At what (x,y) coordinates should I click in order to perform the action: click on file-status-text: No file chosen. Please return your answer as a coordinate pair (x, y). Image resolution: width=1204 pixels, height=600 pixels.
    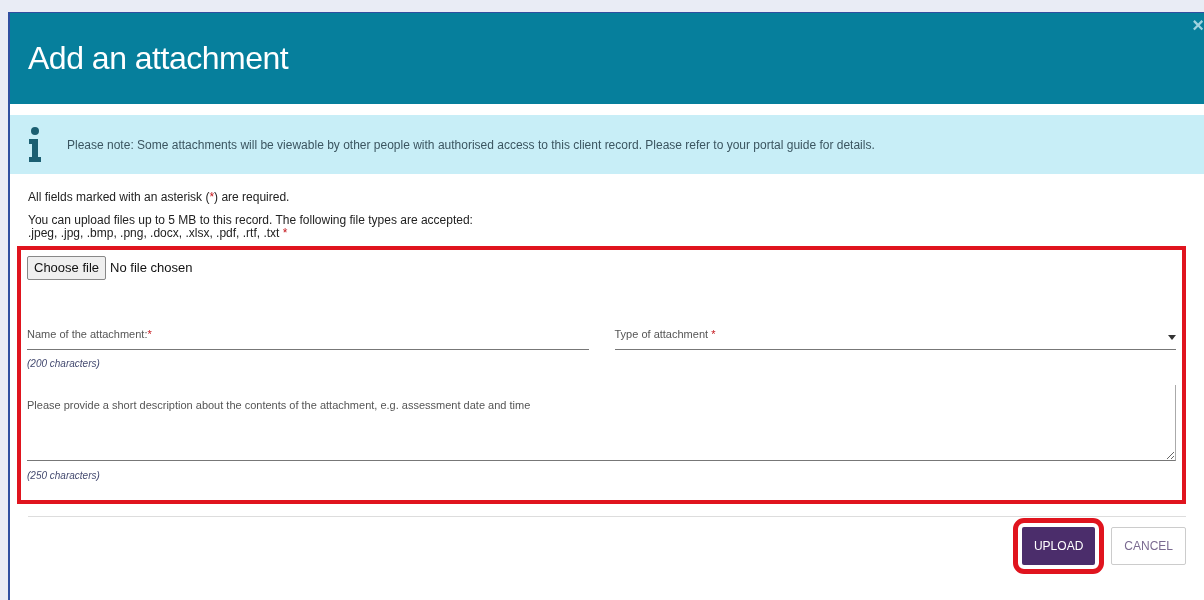
    Looking at the image, I should click on (151, 268).